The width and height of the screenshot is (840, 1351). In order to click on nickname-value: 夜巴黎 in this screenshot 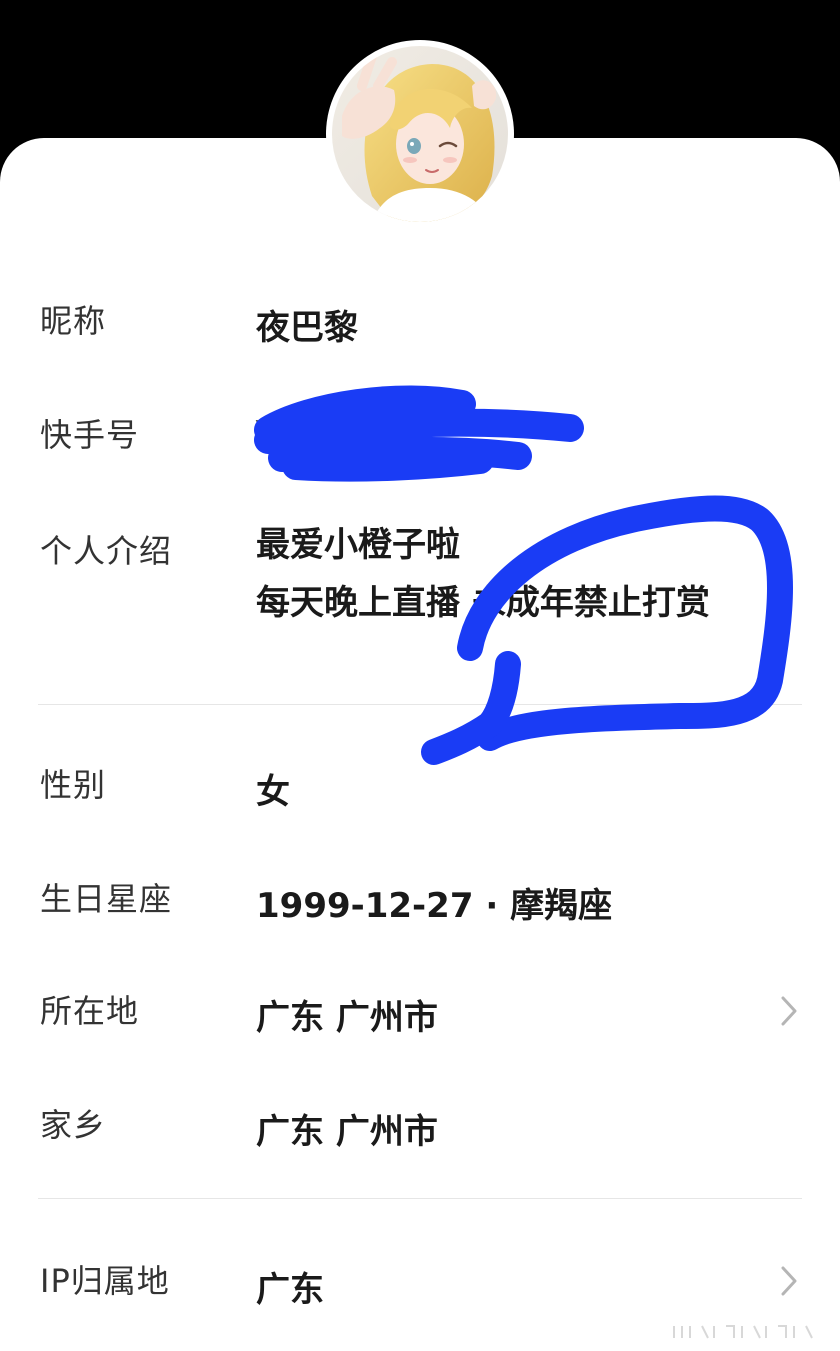, I will do `click(307, 328)`.